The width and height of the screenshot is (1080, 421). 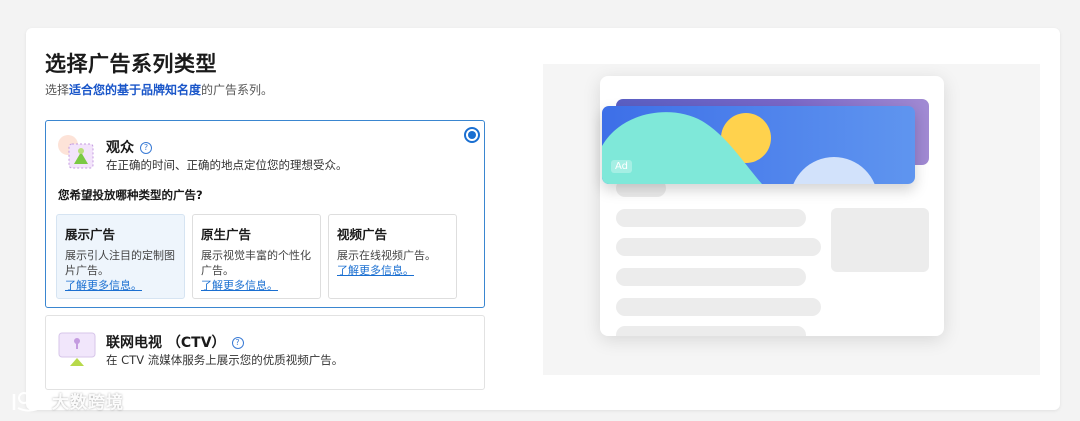 I want to click on subtitle-highlight: 适合您的基于品牌知名度, so click(x=135, y=90).